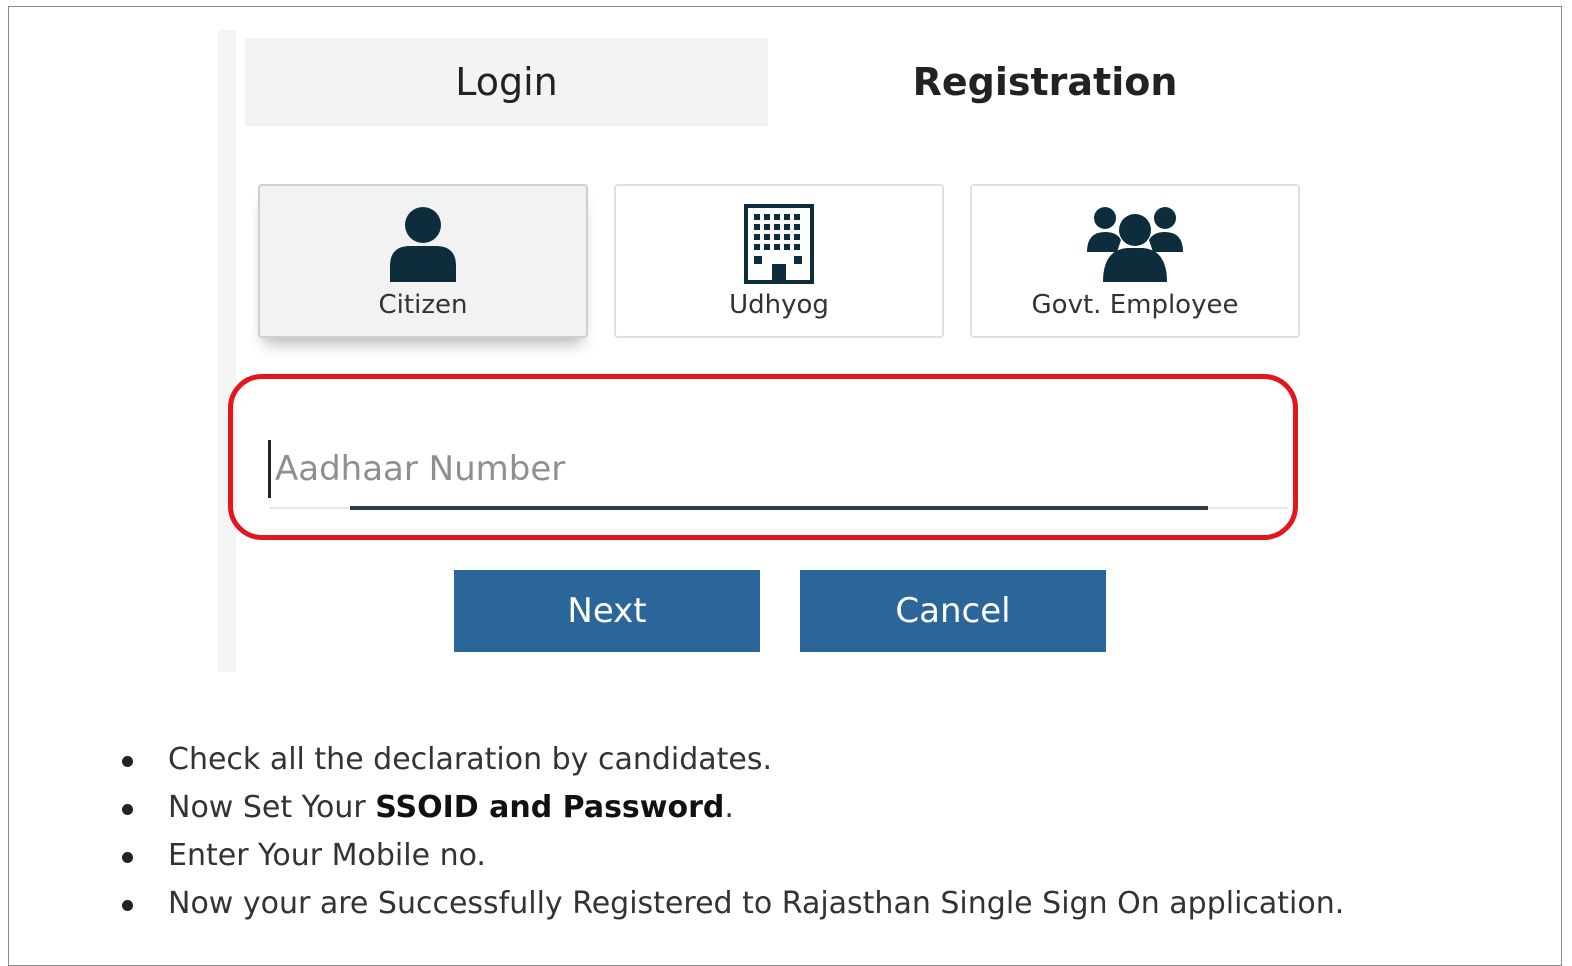 The height and width of the screenshot is (966, 1572). I want to click on user-type-label: Udhyog, so click(779, 305).